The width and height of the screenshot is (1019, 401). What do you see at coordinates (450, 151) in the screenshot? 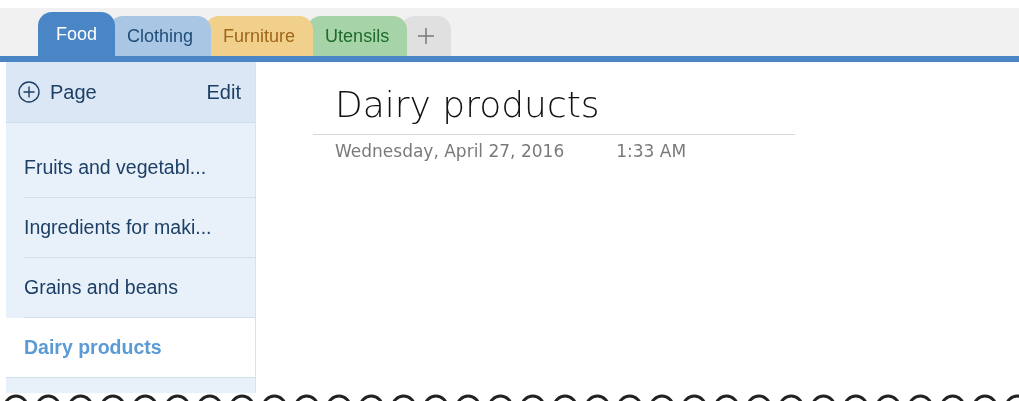
I see `page-date: Wednesday, April 27, 2016` at bounding box center [450, 151].